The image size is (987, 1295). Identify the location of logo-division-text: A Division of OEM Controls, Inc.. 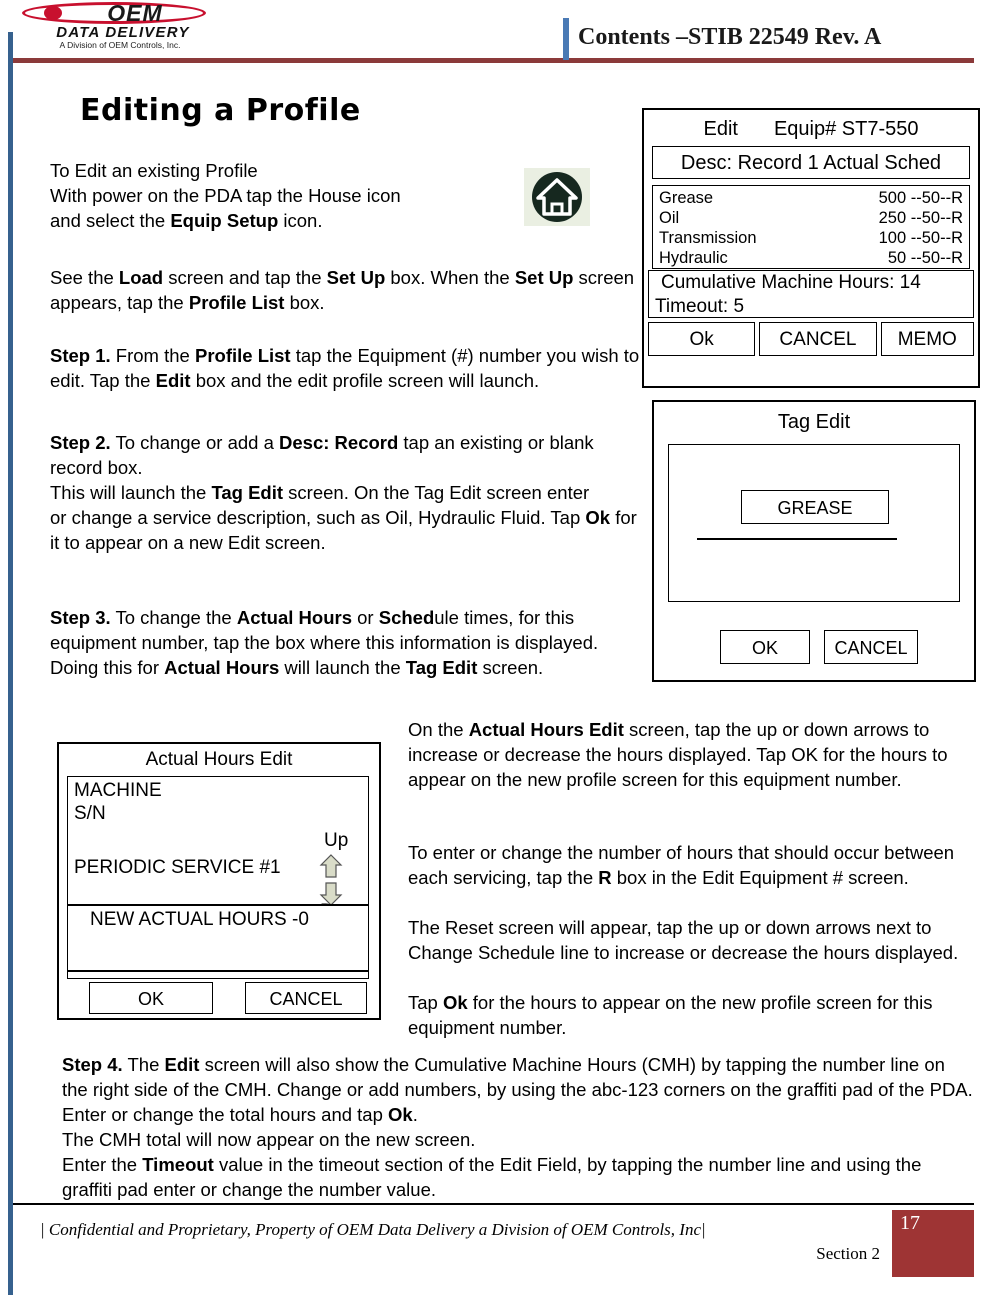
(120, 45).